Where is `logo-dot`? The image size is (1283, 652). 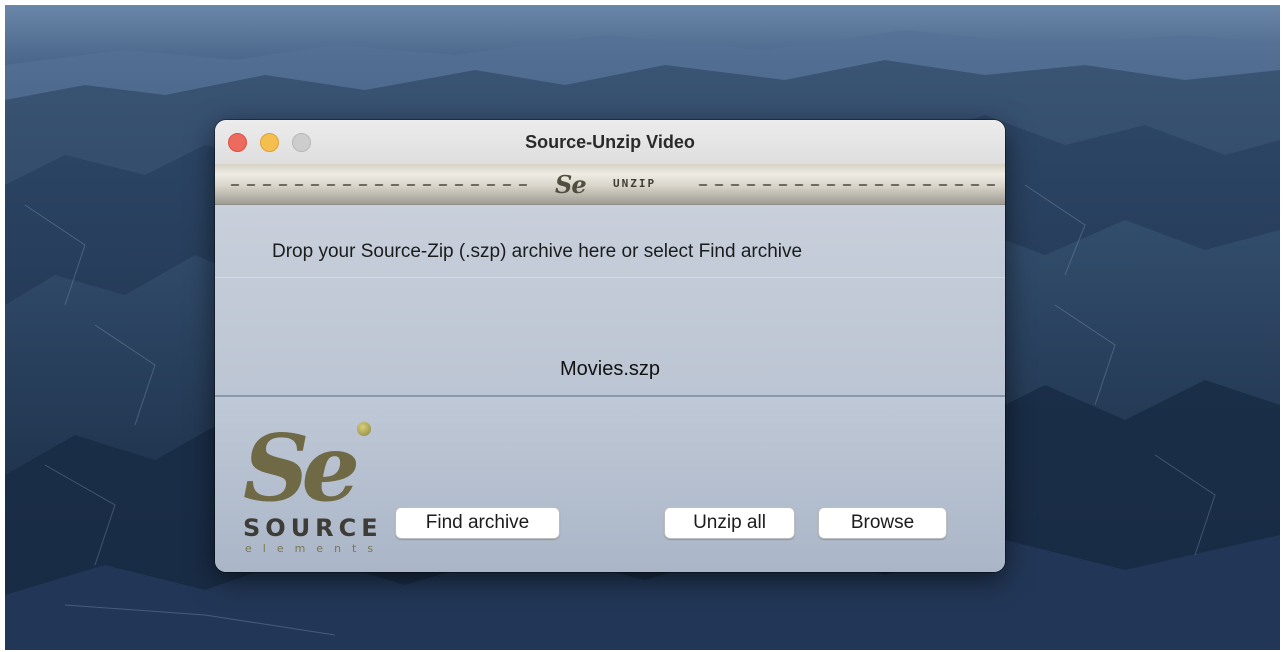 logo-dot is located at coordinates (364, 429).